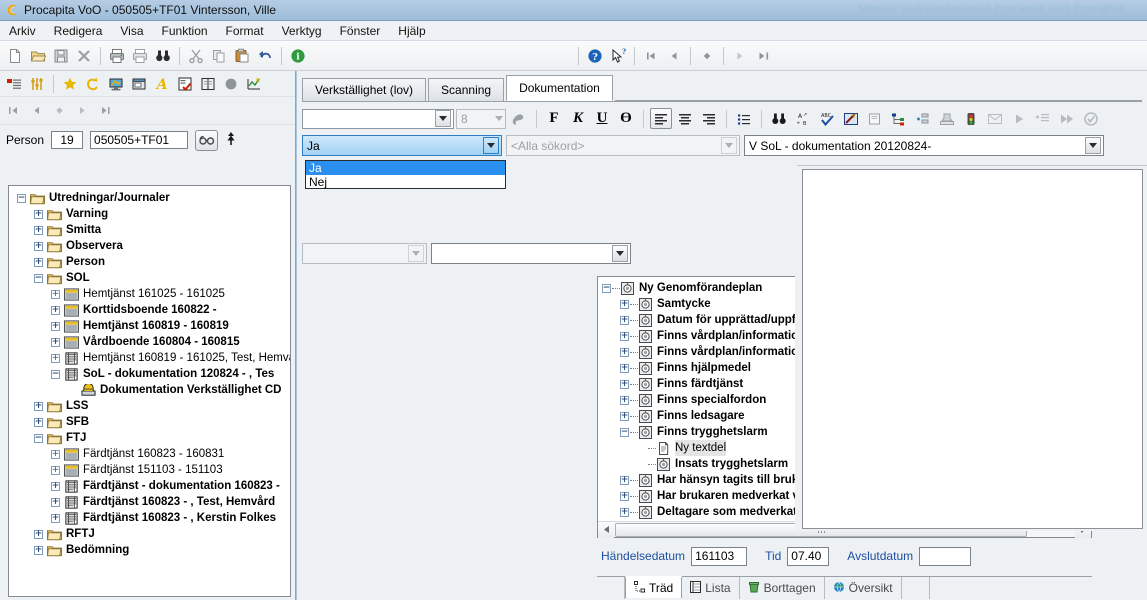 The image size is (1147, 600). Describe the element at coordinates (405, 182) in the screenshot. I see `dropdown-option-nej: Nej` at that location.